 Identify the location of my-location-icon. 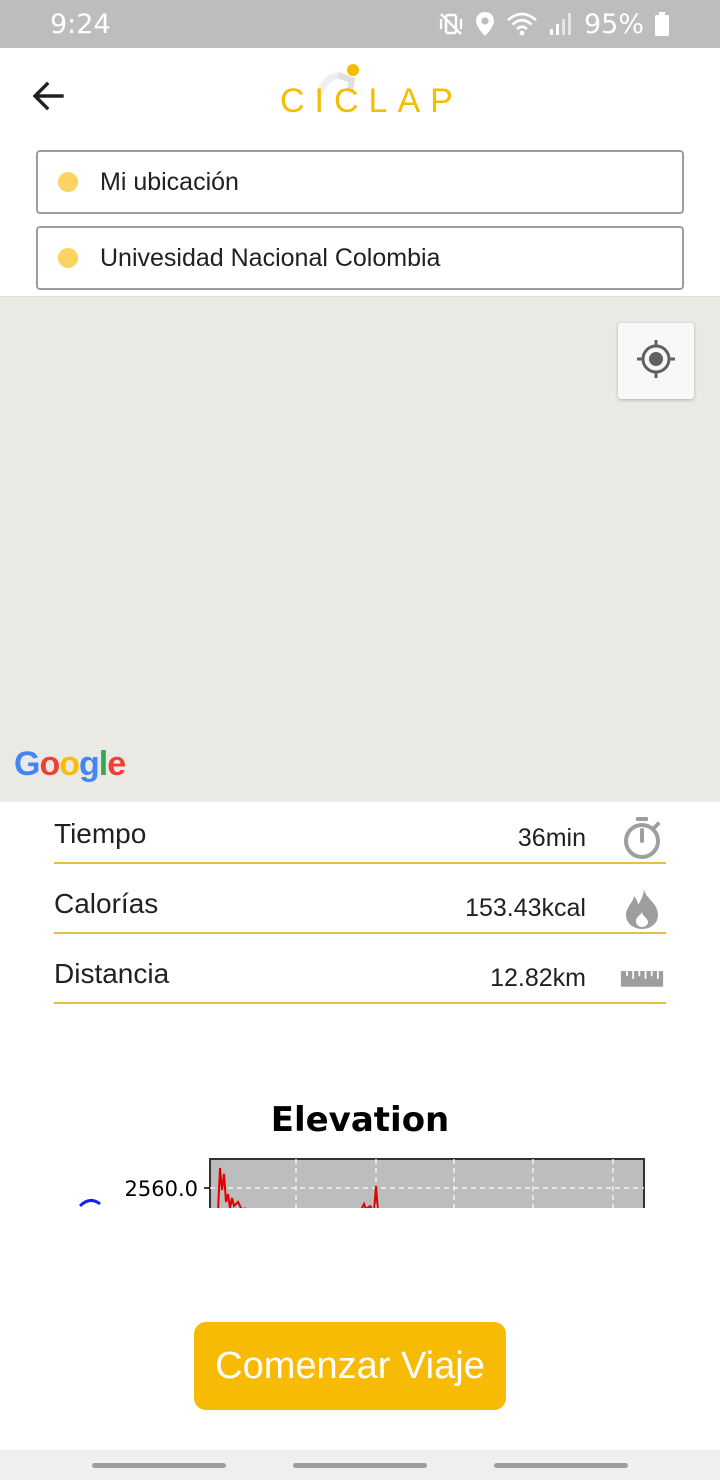
(656, 361).